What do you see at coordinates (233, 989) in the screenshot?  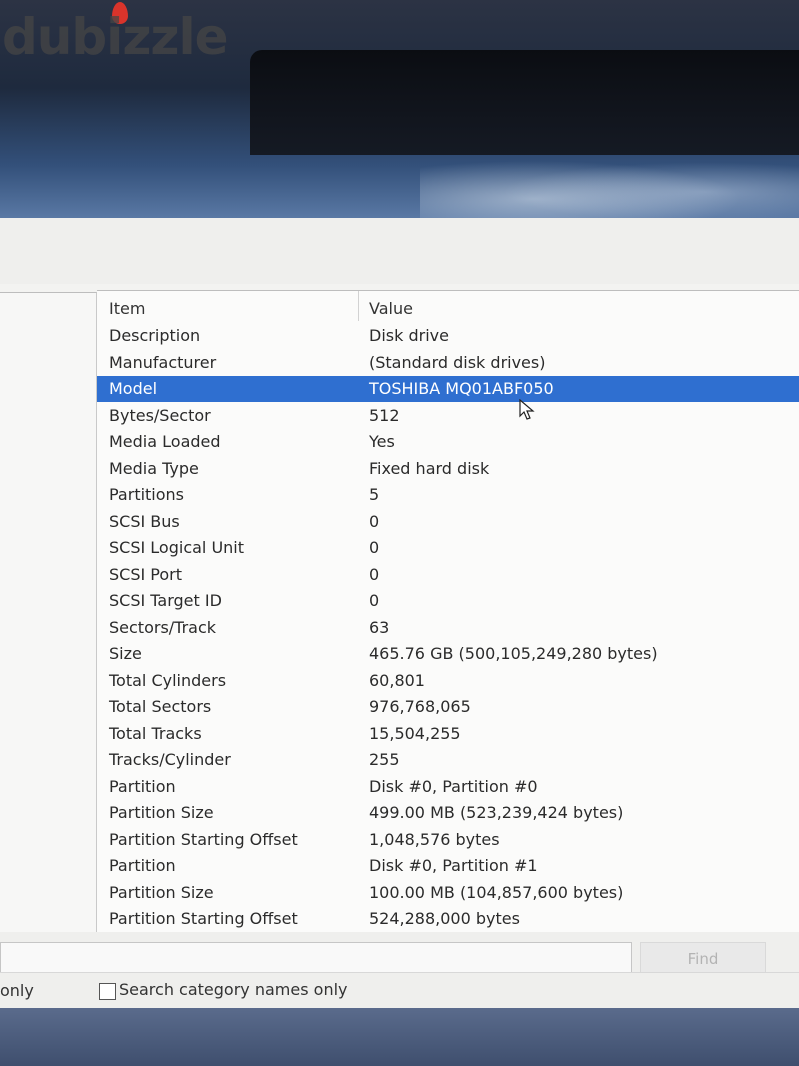 I see `search-category-names-label: Search category names only` at bounding box center [233, 989].